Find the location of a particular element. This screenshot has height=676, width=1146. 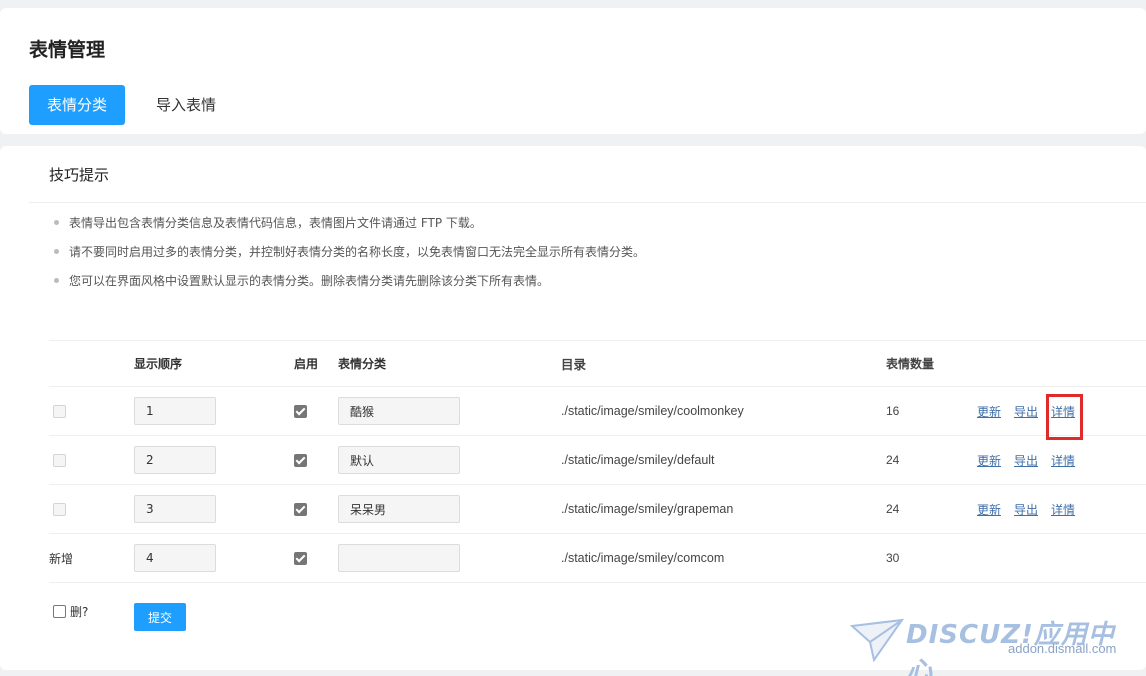

header-directory: 目录 is located at coordinates (574, 364).